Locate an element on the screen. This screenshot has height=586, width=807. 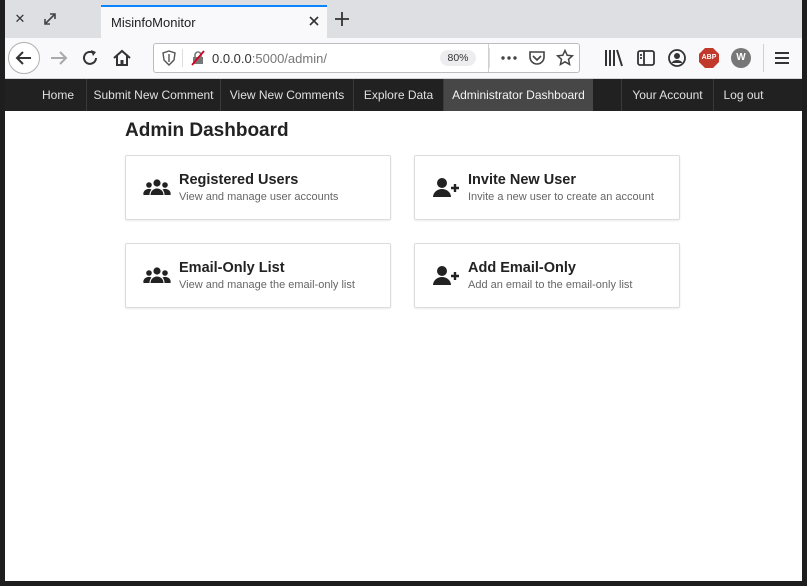
tab-title: MisinfoMonitor is located at coordinates (153, 22).